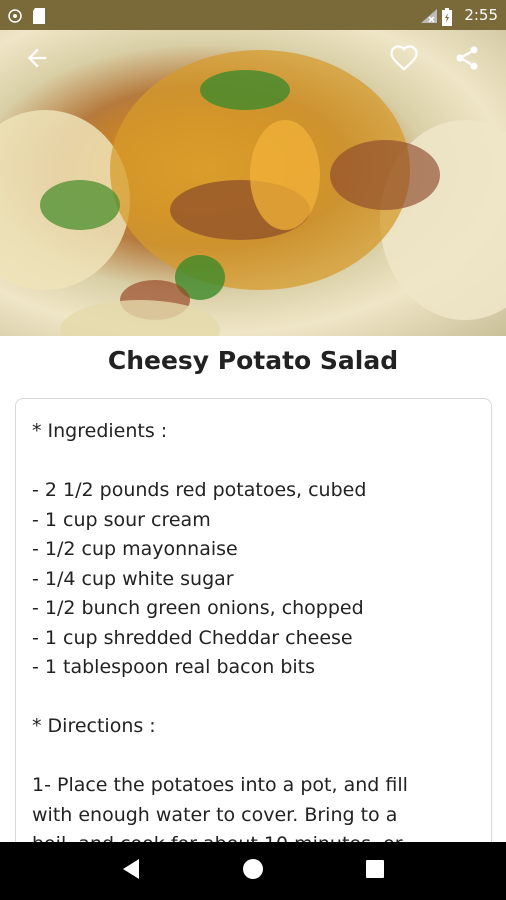  I want to click on recipe-line: - 1 cup shredded Cheddar cheese, so click(192, 637).